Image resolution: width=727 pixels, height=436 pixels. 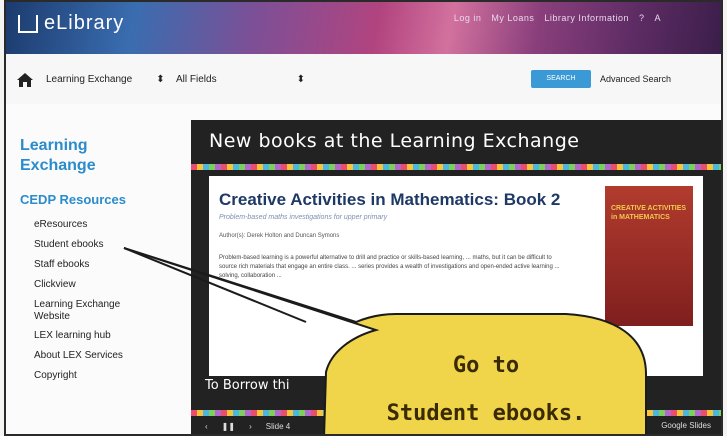 What do you see at coordinates (486, 388) in the screenshot?
I see `callout-text: Go to Student ebooks.` at bounding box center [486, 388].